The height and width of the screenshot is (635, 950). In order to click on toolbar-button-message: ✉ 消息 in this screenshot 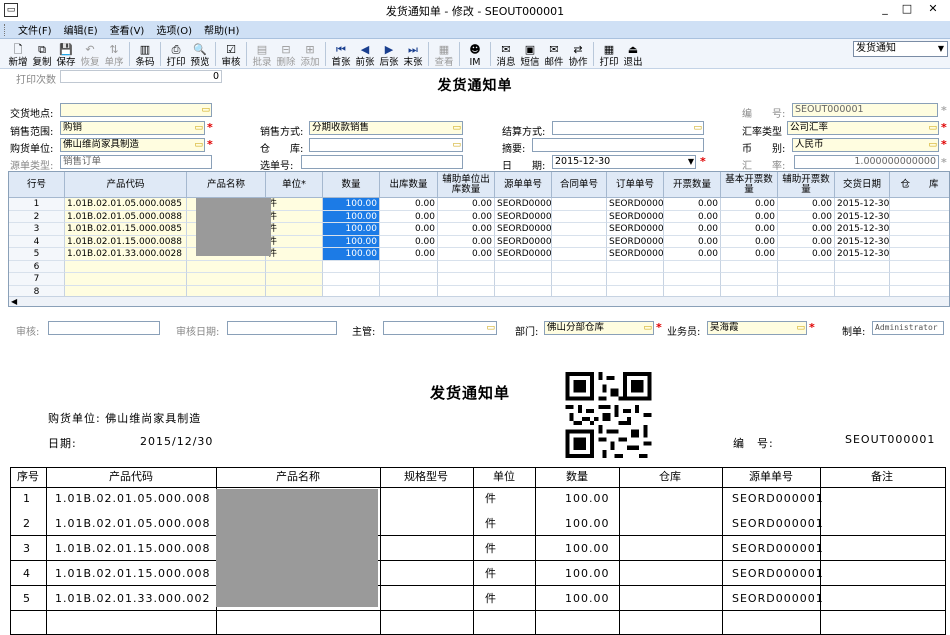, I will do `click(506, 55)`.